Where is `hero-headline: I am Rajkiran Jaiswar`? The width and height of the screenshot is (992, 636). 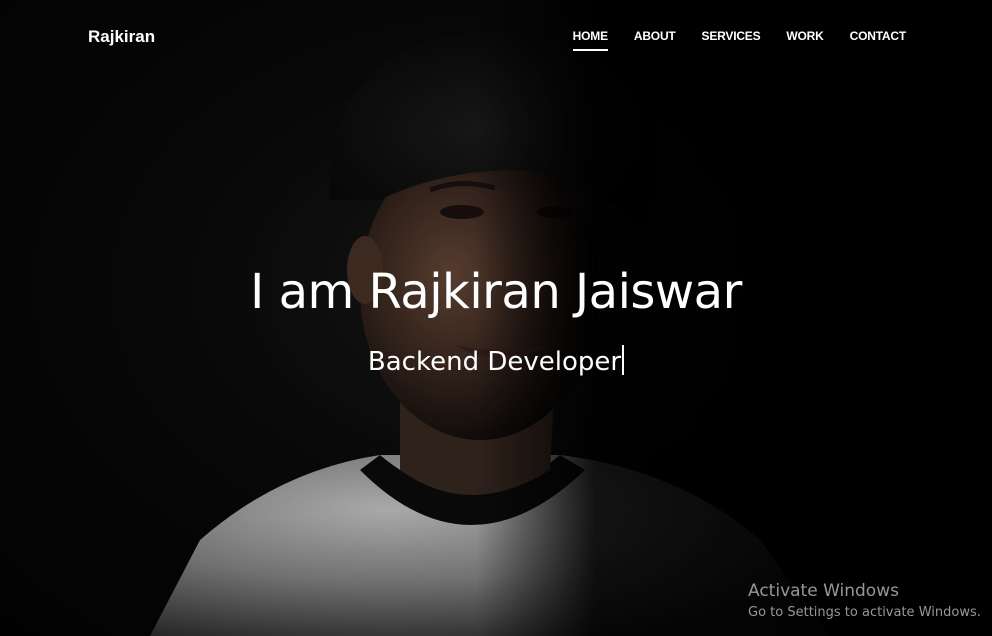
hero-headline: I am Rajkiran Jaiswar is located at coordinates (496, 292).